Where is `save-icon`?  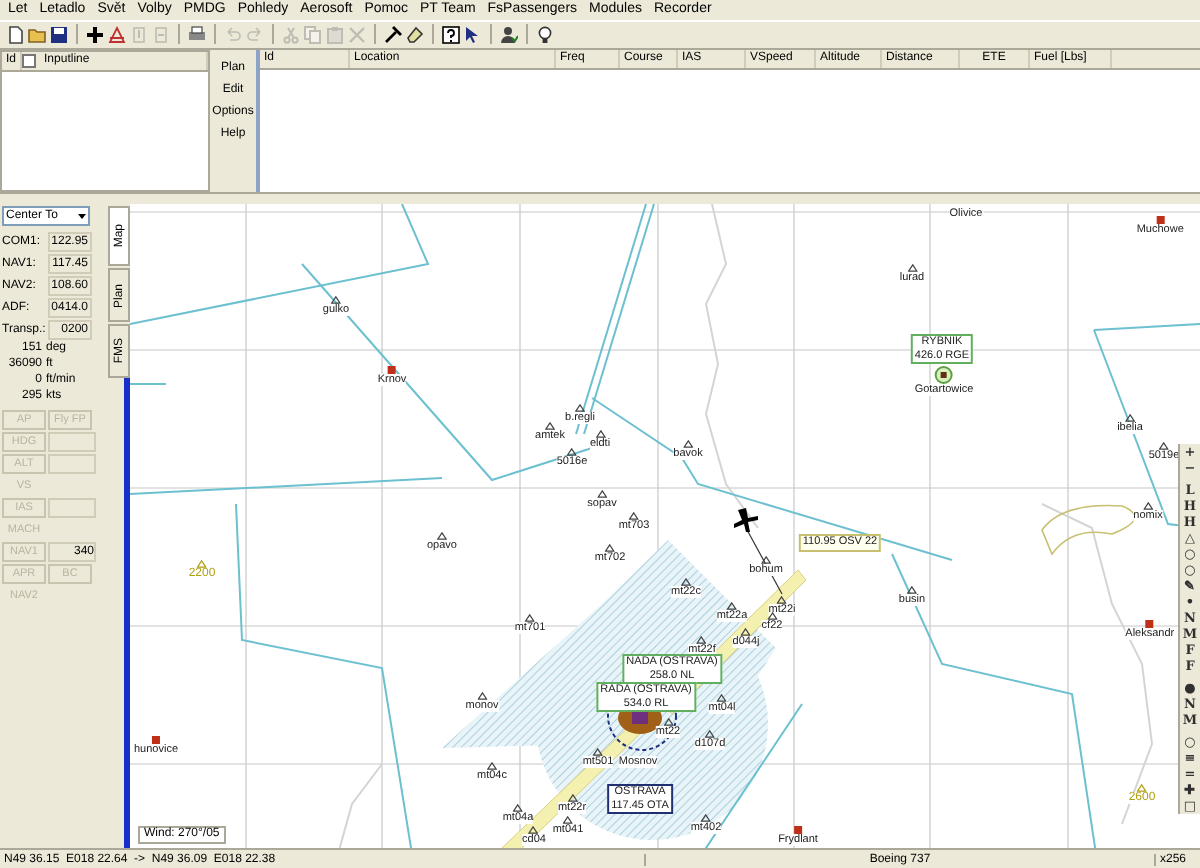
save-icon is located at coordinates (59, 34).